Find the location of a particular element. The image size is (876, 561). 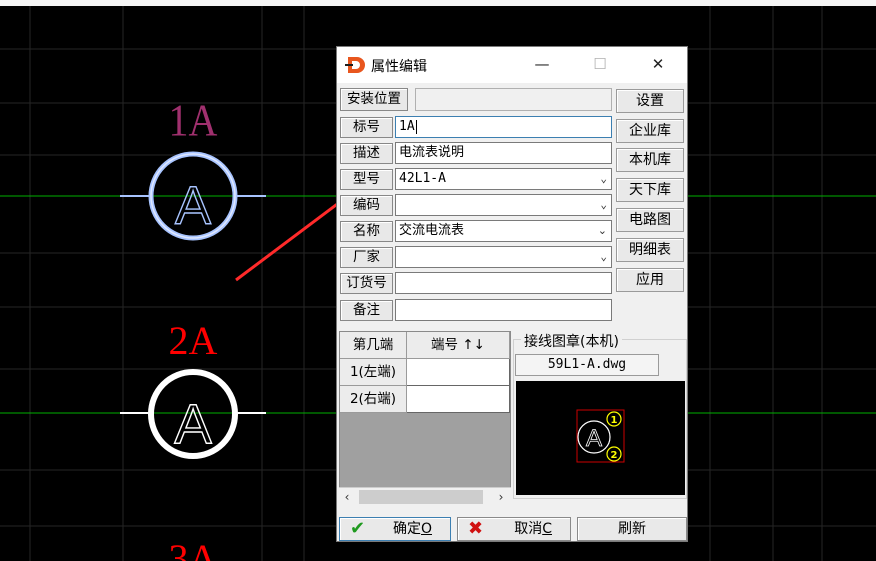

install-location-button: 安装位置 is located at coordinates (374, 99).